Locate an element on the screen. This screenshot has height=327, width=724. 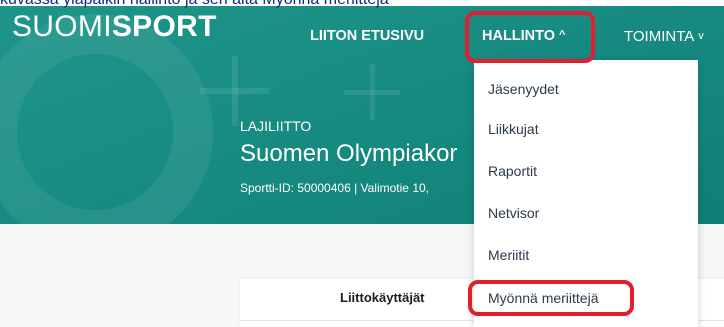
organization-info: Sportti-ID: 50000406 | Valimotie 10, is located at coordinates (334, 188).